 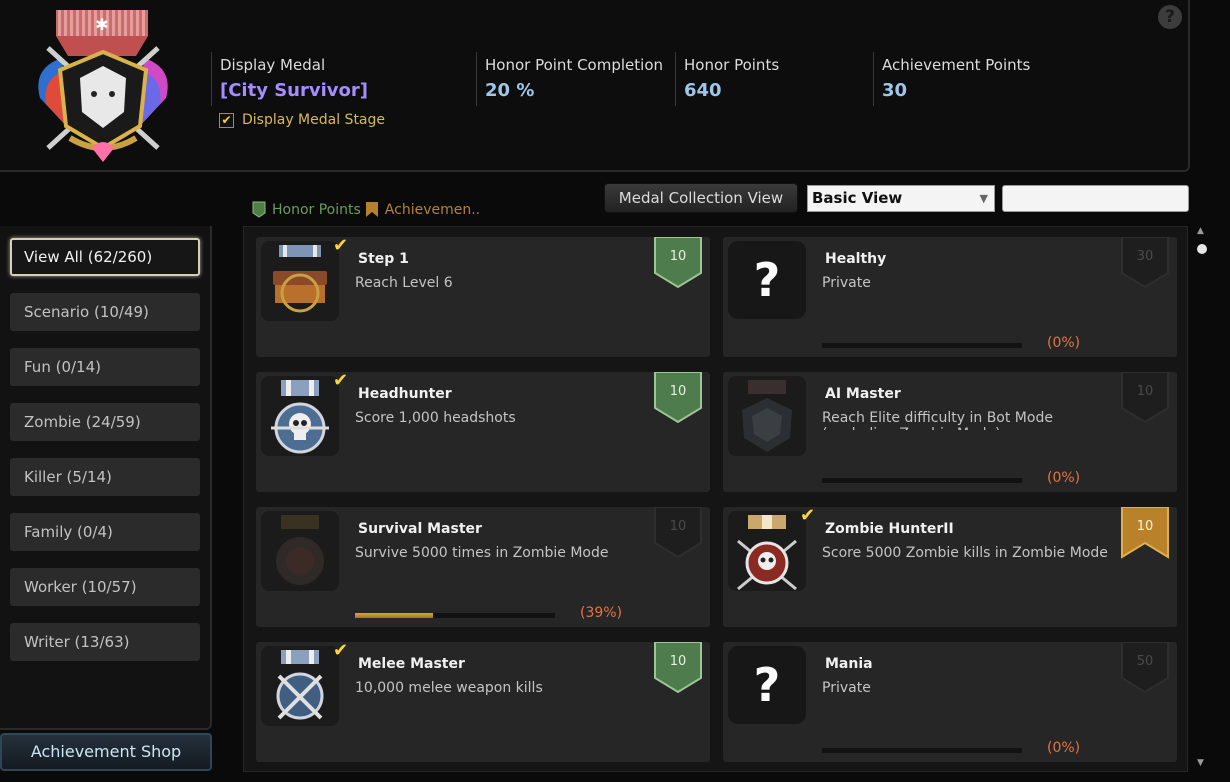 I want to click on display-medal-stat: Display Medal [City Survivor], so click(x=340, y=79).